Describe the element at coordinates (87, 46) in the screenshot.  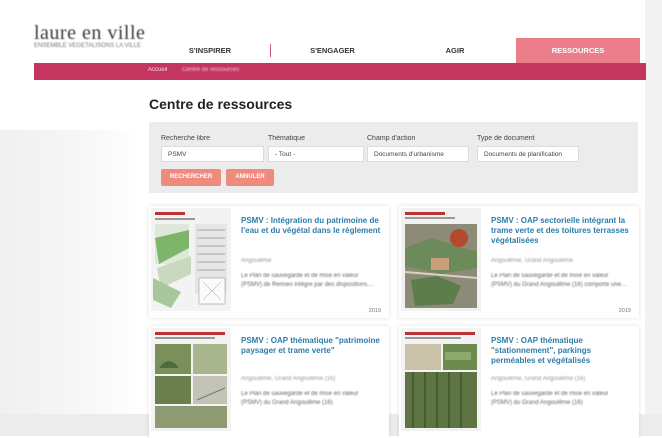
I see `site-tagline: ENSEMBLE VÉGÉTALISONS LA VILLE` at that location.